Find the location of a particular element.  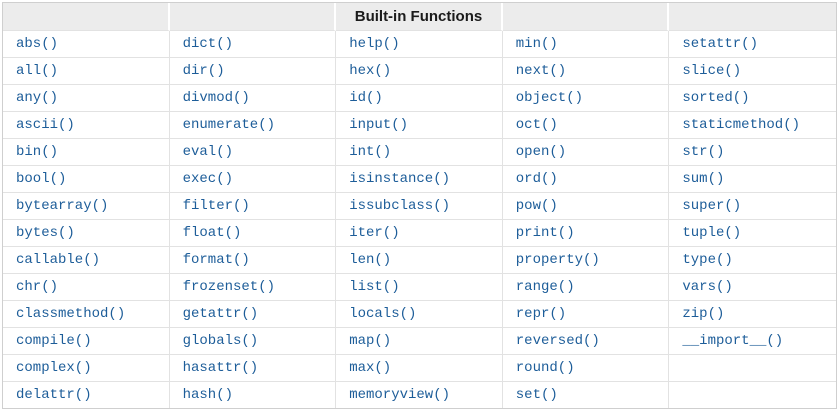

function-link: max() is located at coordinates (370, 368).